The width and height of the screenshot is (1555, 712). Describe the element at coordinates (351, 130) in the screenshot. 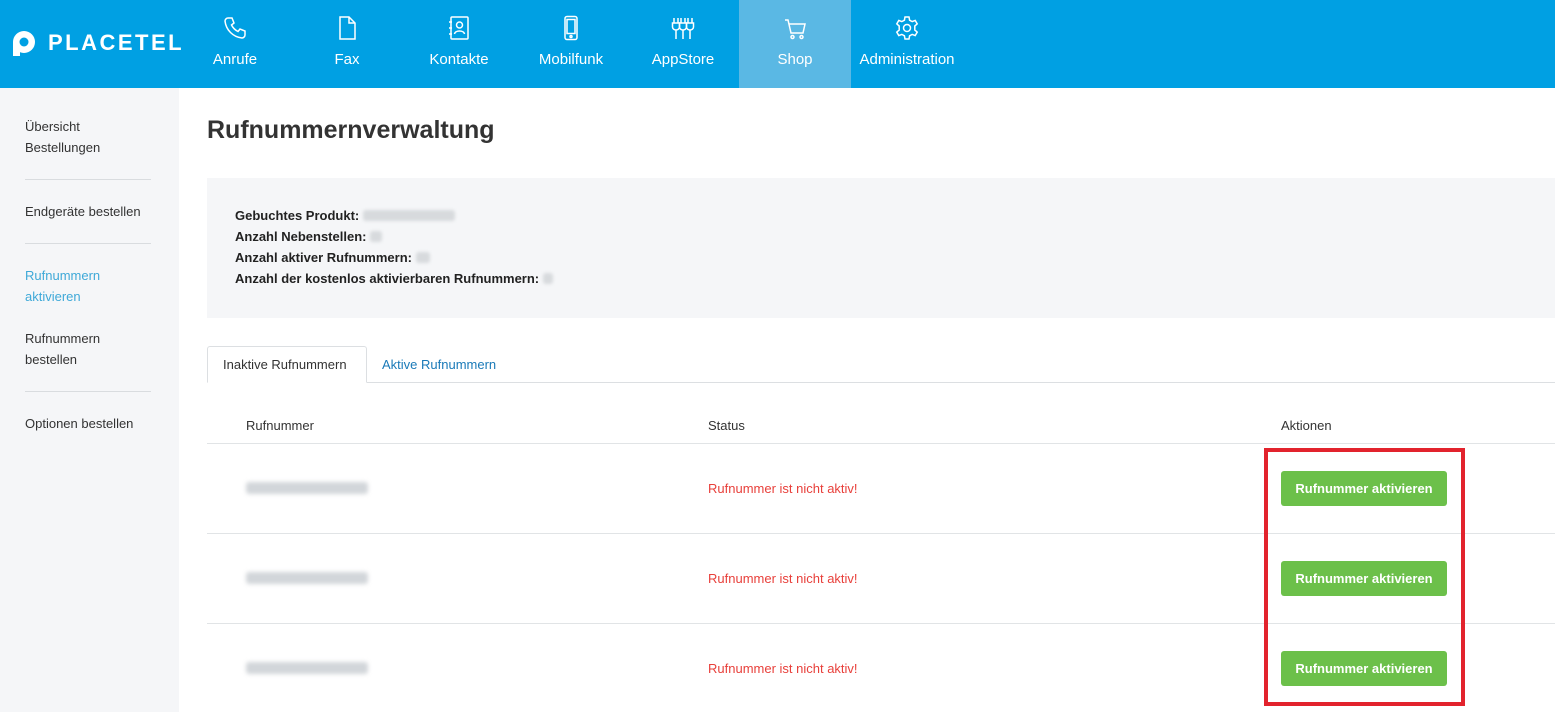

I see `page-title: Rufnummernverwaltung` at that location.